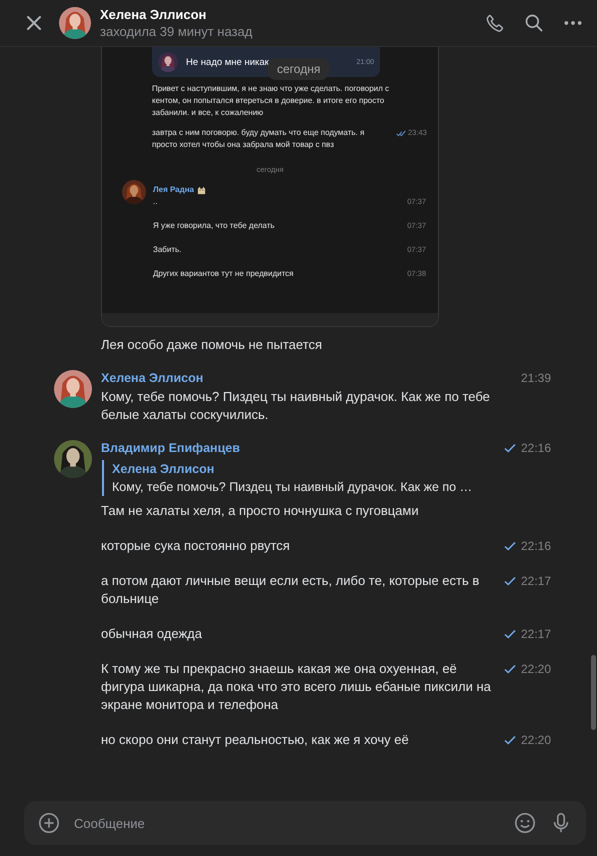 This screenshot has width=597, height=856. What do you see at coordinates (593, 692) in the screenshot?
I see `scrollbar-thumb` at bounding box center [593, 692].